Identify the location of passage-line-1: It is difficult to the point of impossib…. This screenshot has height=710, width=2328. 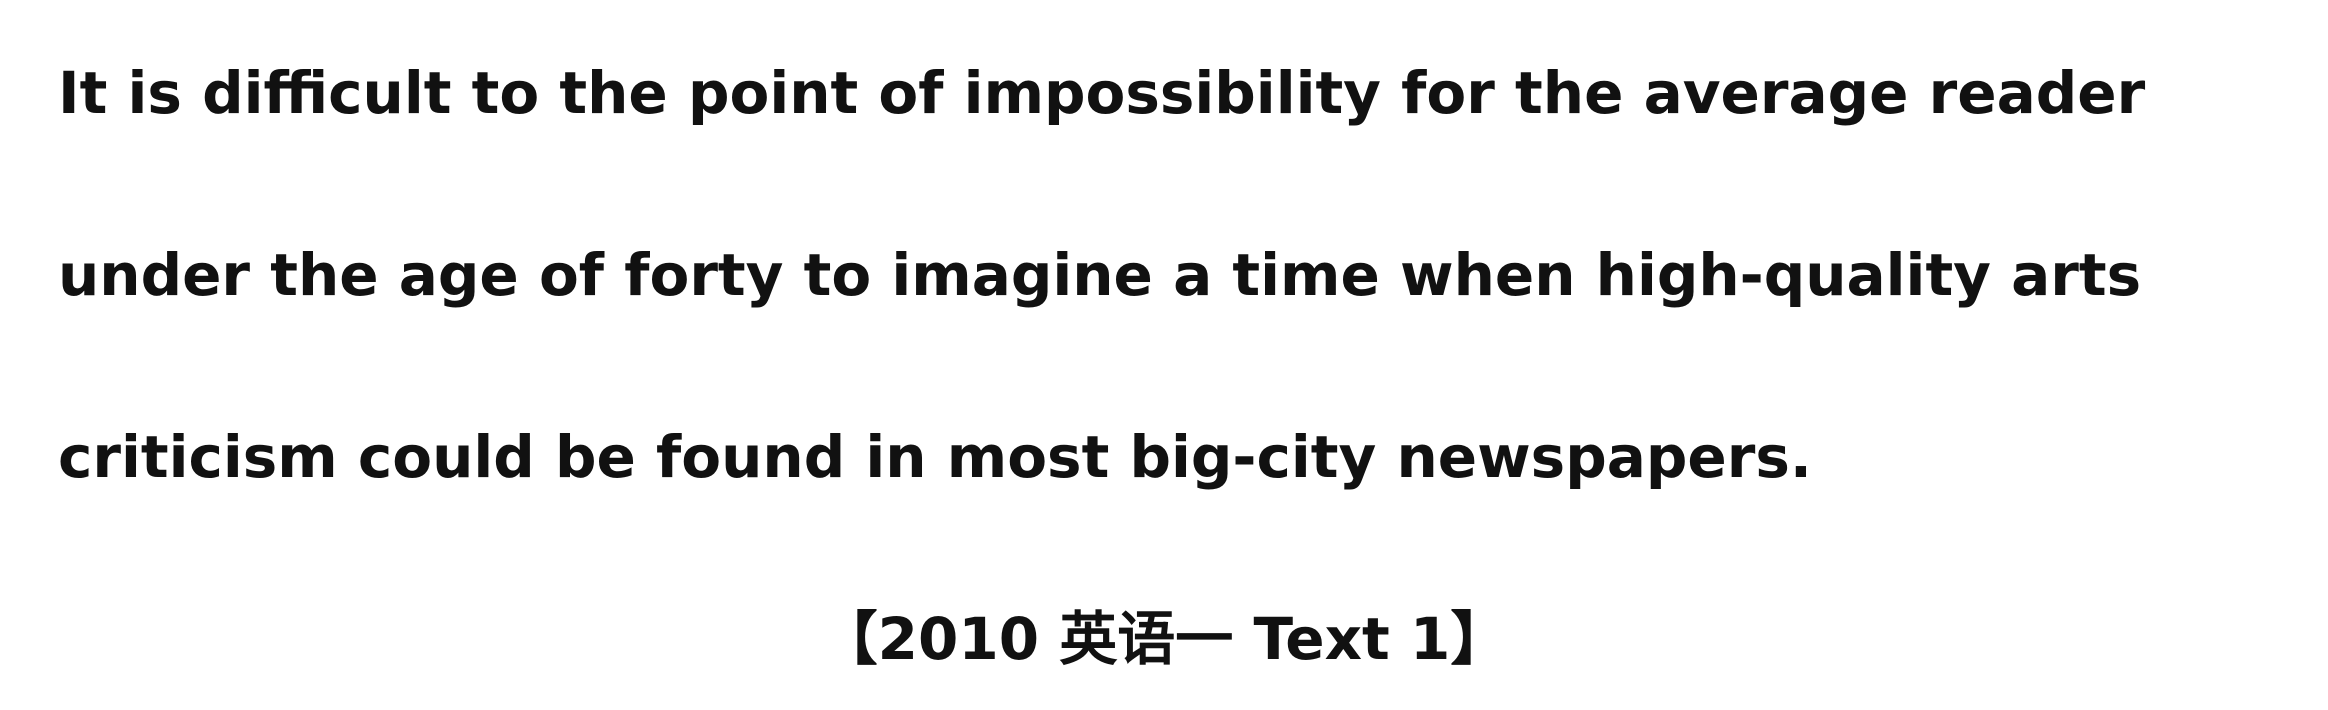
(1102, 93).